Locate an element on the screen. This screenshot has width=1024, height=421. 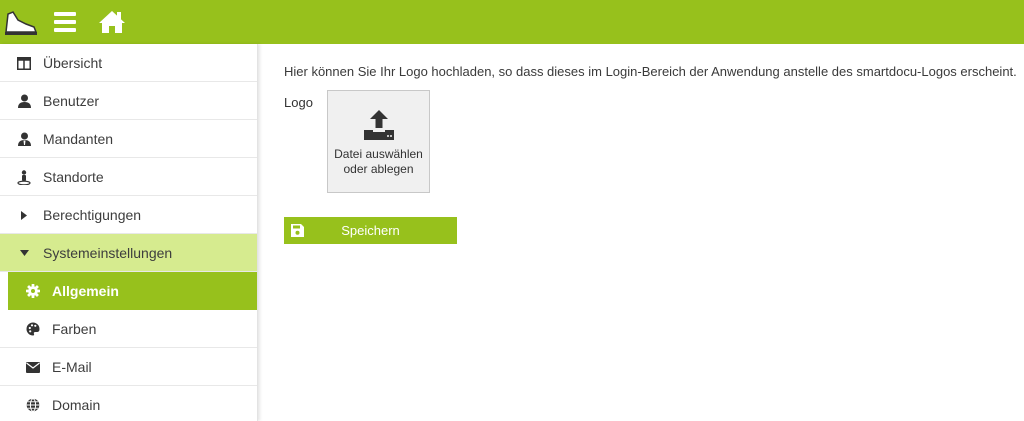
sidebar-item-label: Systemeinstellungen is located at coordinates (108, 252).